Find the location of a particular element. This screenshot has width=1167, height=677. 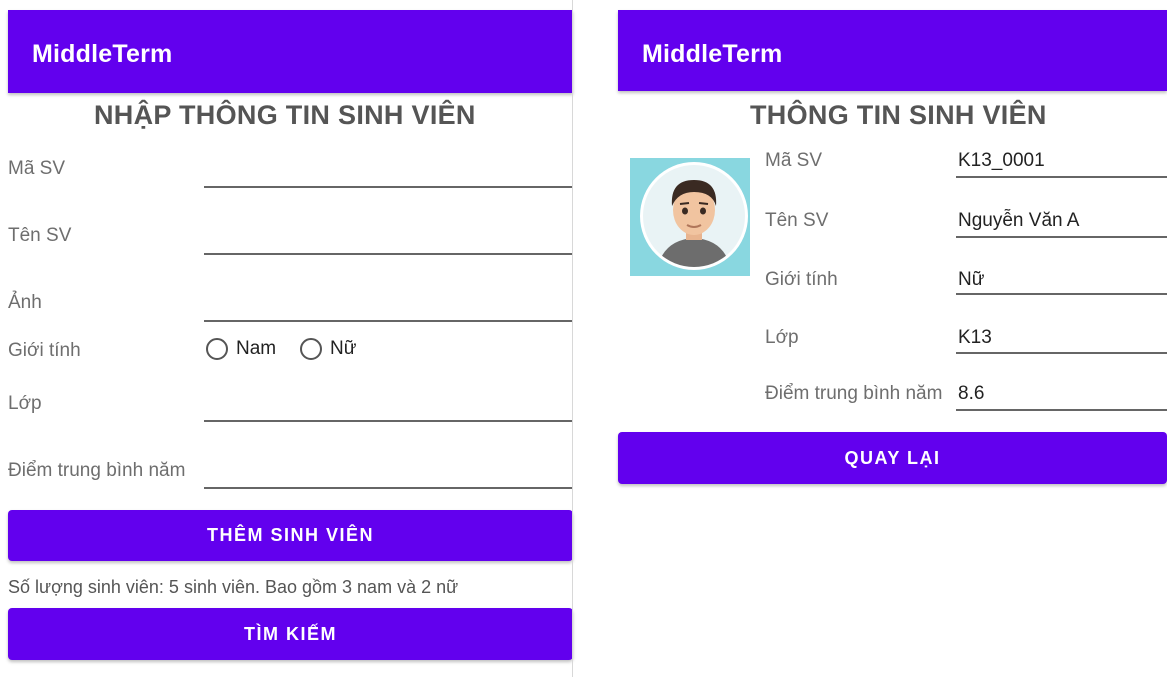

lop-underline is located at coordinates (1061, 353).